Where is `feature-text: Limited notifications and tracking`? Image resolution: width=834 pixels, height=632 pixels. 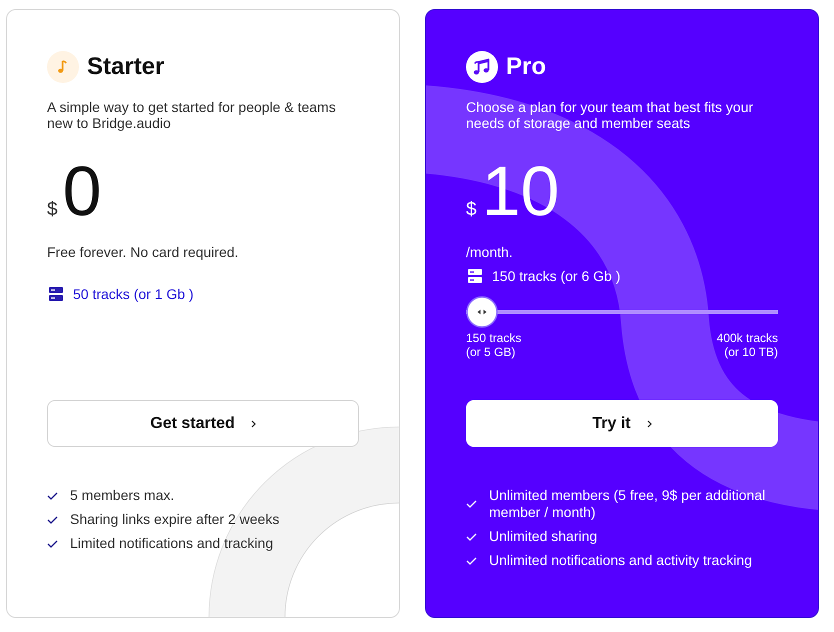 feature-text: Limited notifications and tracking is located at coordinates (172, 543).